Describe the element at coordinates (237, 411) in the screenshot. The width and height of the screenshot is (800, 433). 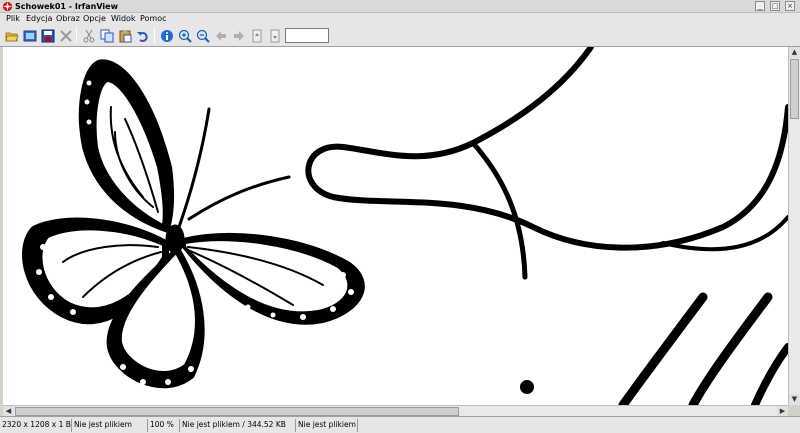
I see `horizontal-scroll-thumb` at that location.